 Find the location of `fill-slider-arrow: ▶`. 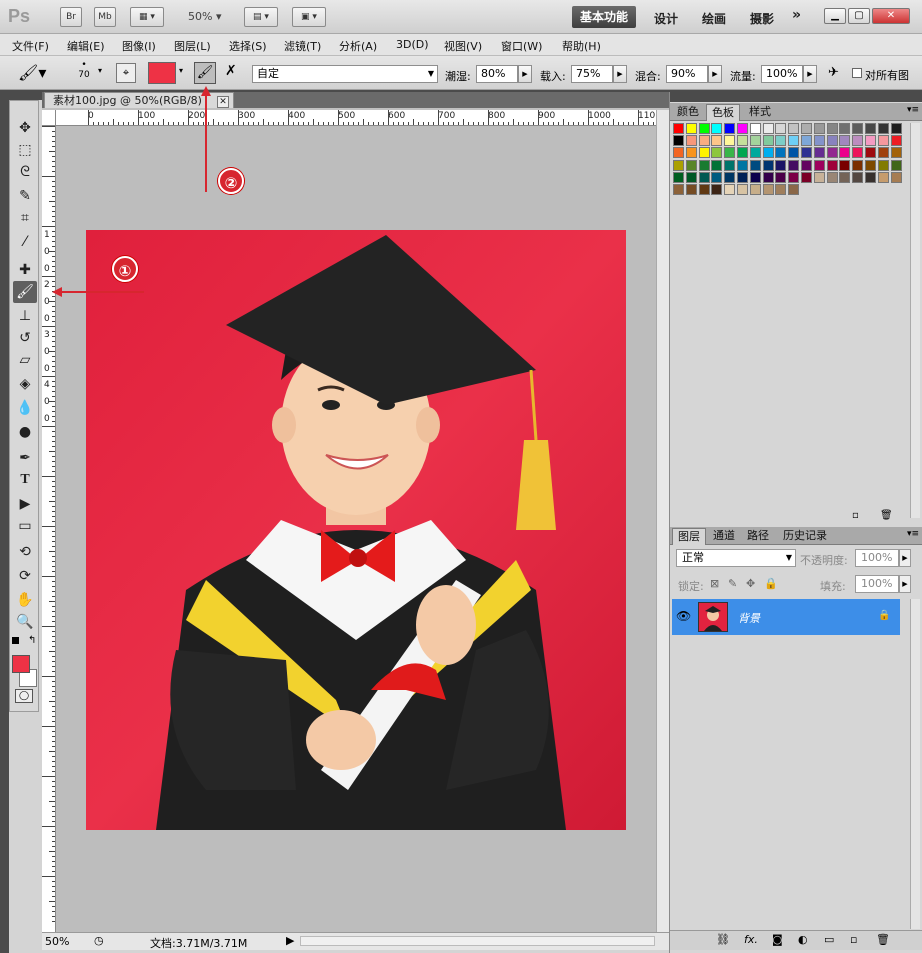

fill-slider-arrow: ▶ is located at coordinates (905, 584).